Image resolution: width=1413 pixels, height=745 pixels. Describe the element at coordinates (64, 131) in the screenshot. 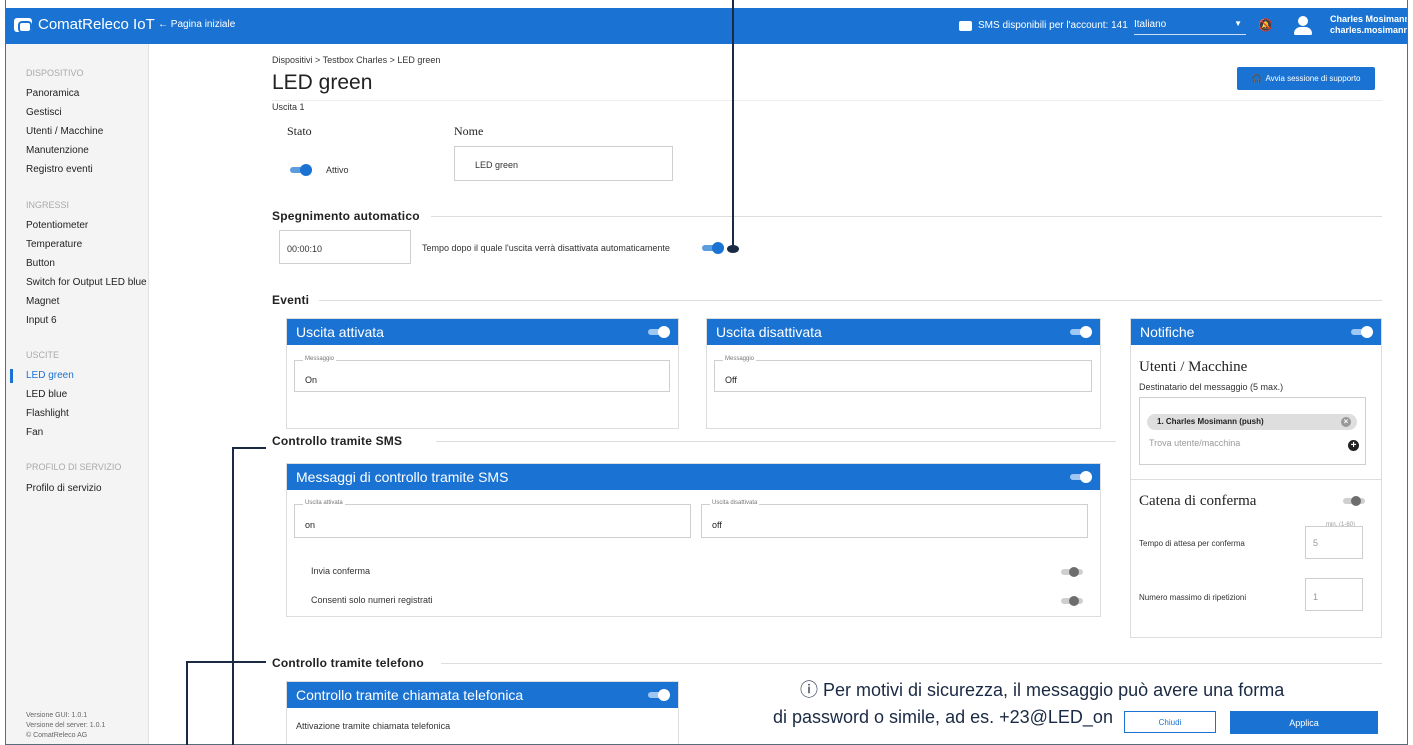

I see `sidebar-item-utenti: Utenti / Macchine` at that location.